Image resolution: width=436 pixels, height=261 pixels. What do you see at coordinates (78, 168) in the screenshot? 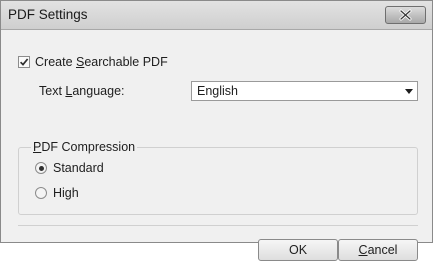
I see `standard-label: Standard` at bounding box center [78, 168].